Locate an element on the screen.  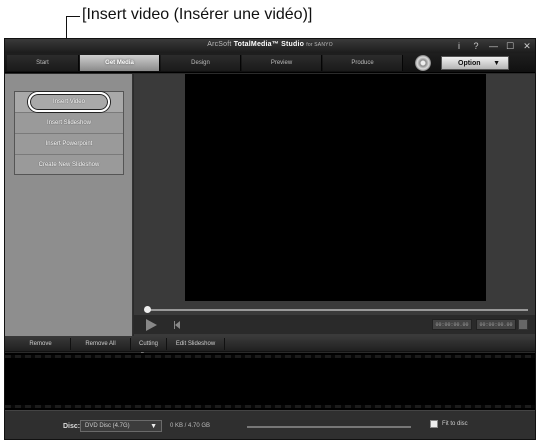
seek-handle is located at coordinates (147, 309).